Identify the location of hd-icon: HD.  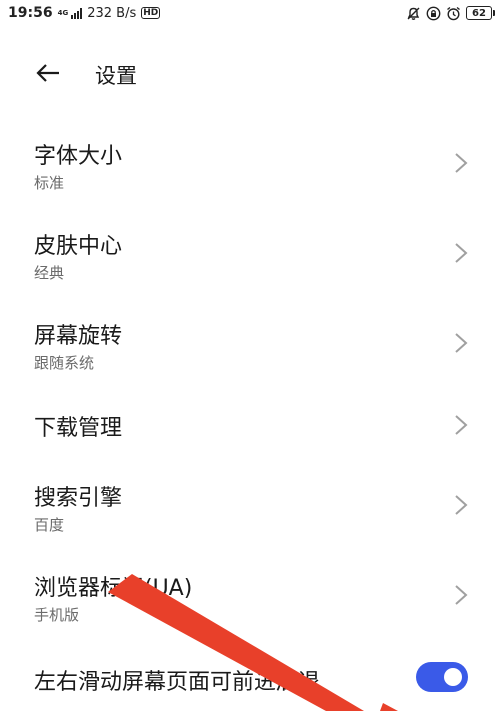
(151, 13).